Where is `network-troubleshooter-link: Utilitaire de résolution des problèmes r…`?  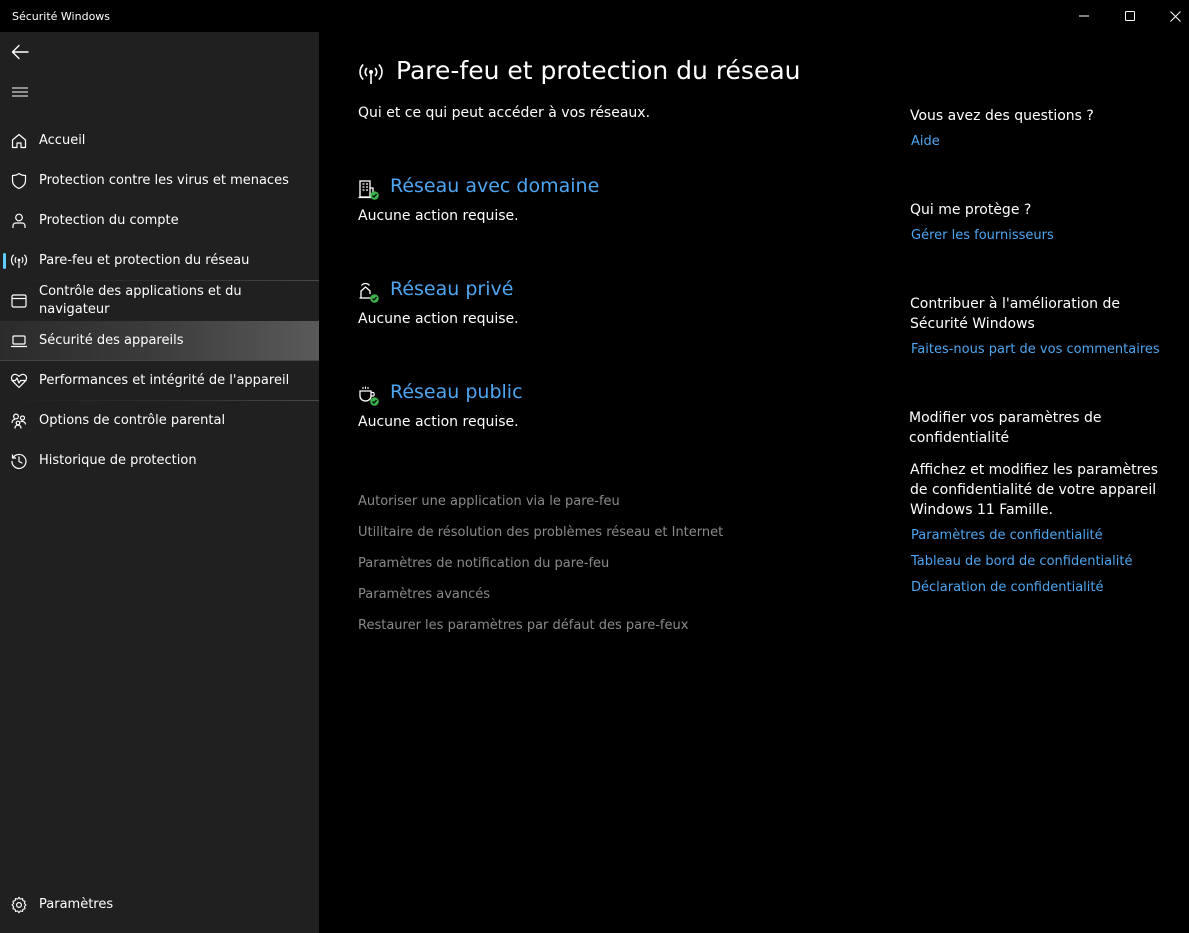
network-troubleshooter-link: Utilitaire de résolution des problèmes r… is located at coordinates (540, 532).